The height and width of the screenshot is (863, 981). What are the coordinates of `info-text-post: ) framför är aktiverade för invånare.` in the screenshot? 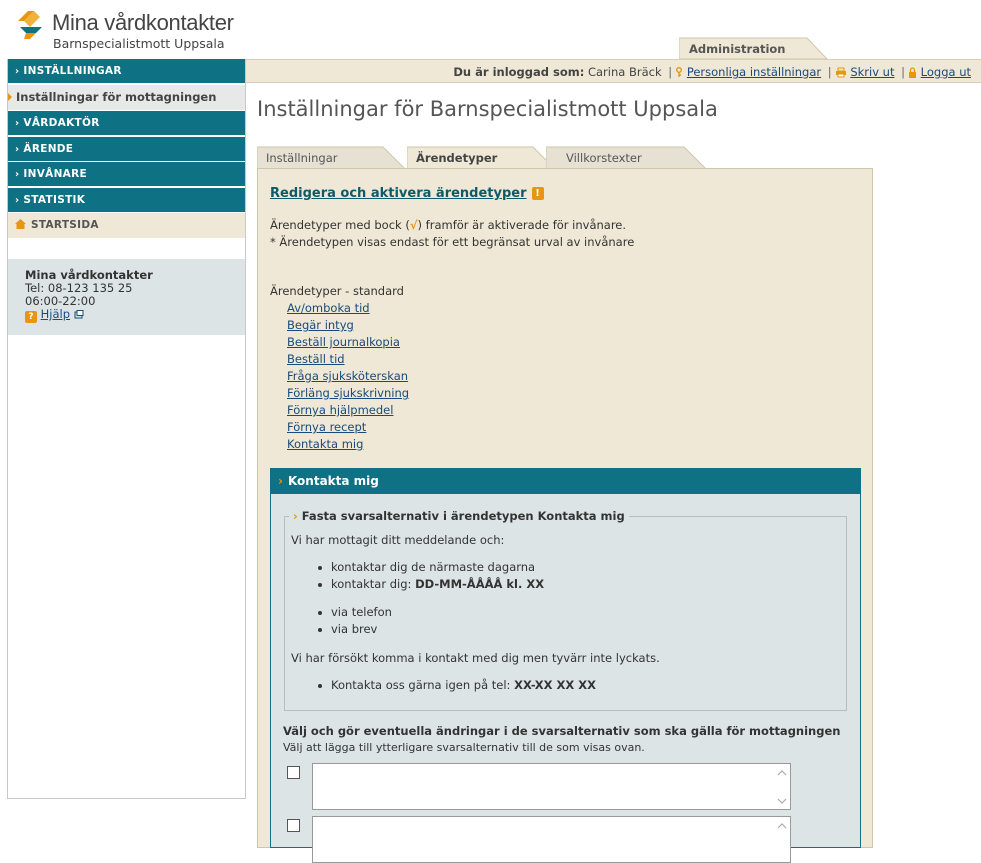 It's located at (522, 225).